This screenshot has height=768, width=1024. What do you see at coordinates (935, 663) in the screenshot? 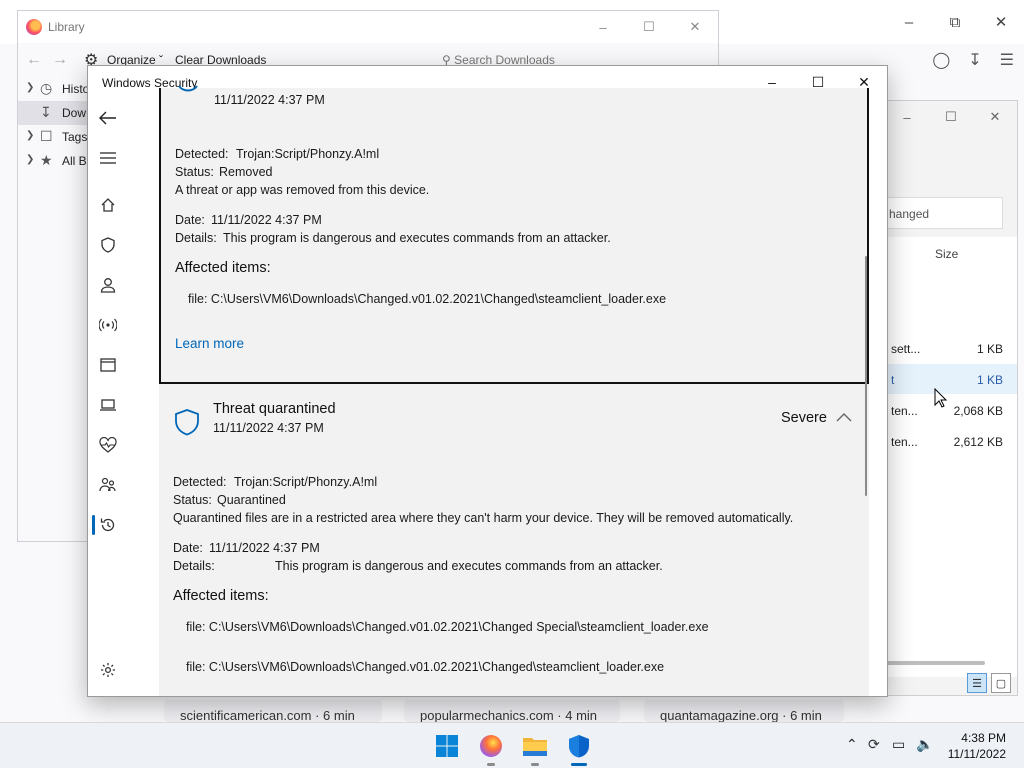
I see `horizontal-scrollbar` at bounding box center [935, 663].